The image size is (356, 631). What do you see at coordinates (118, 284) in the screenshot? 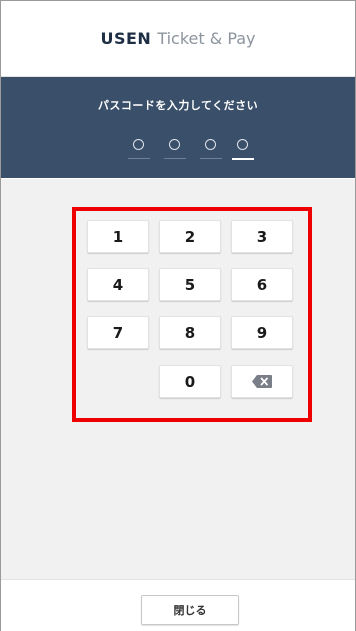
I see `key-4: 4` at bounding box center [118, 284].